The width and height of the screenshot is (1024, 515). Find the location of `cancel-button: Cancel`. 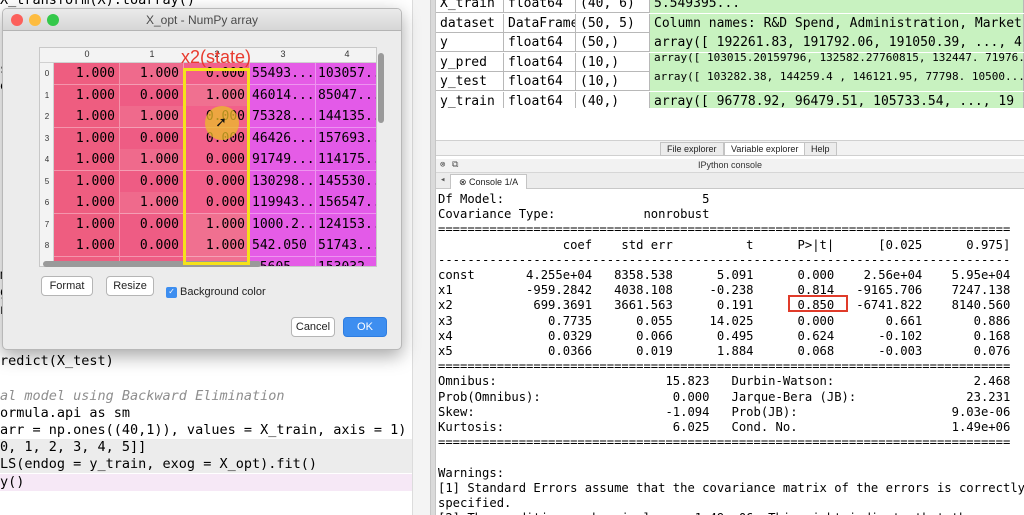

cancel-button: Cancel is located at coordinates (313, 327).